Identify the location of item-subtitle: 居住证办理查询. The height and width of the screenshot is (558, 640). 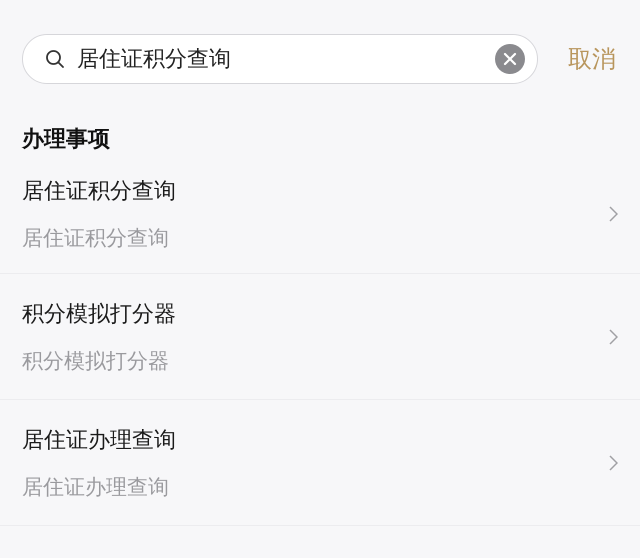
(96, 487).